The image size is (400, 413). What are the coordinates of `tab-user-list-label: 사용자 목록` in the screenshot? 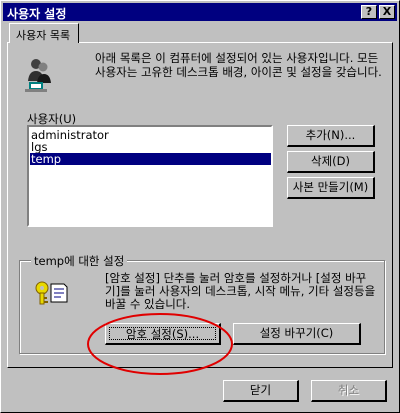 It's located at (43, 35).